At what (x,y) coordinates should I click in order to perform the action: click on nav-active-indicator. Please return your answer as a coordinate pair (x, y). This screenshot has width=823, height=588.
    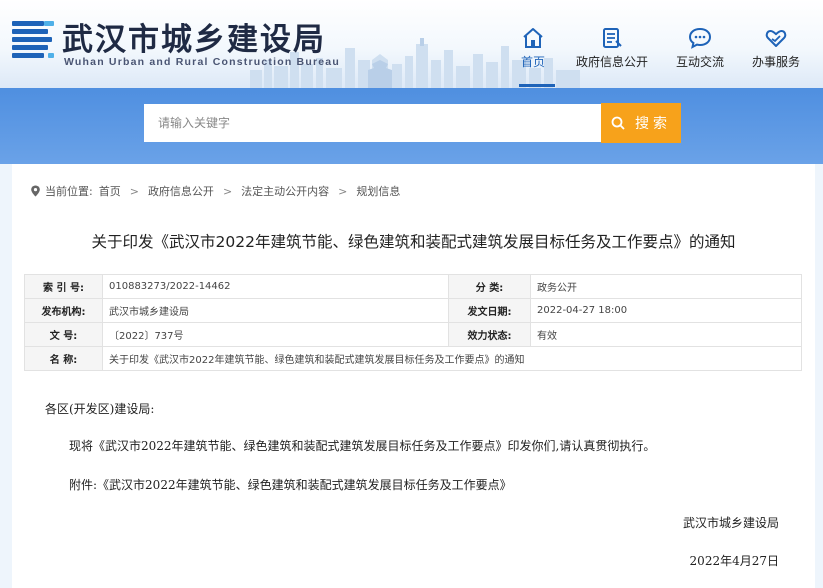
    Looking at the image, I should click on (537, 85).